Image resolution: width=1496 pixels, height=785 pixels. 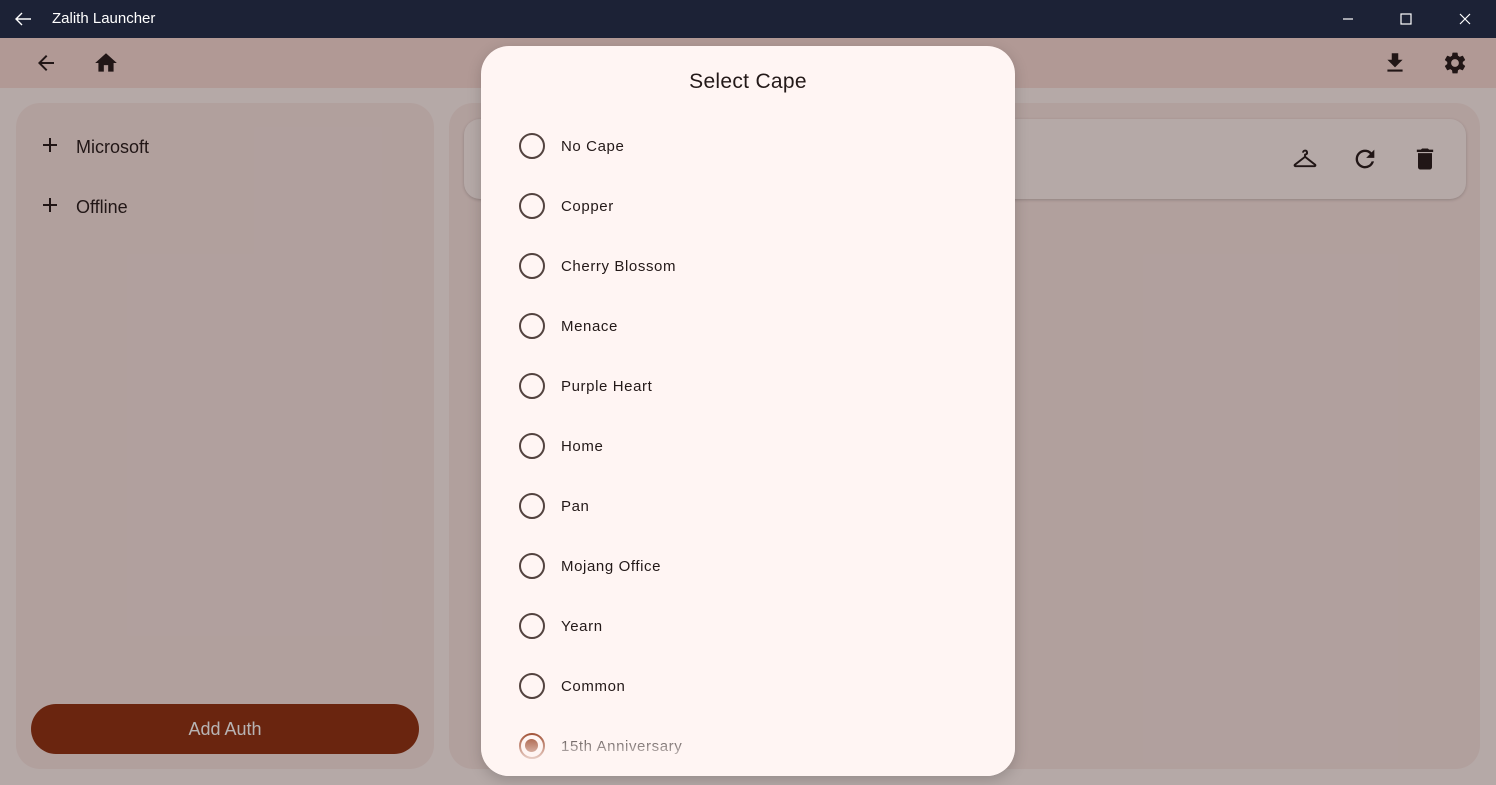 What do you see at coordinates (593, 146) in the screenshot?
I see `option-label: No Cape` at bounding box center [593, 146].